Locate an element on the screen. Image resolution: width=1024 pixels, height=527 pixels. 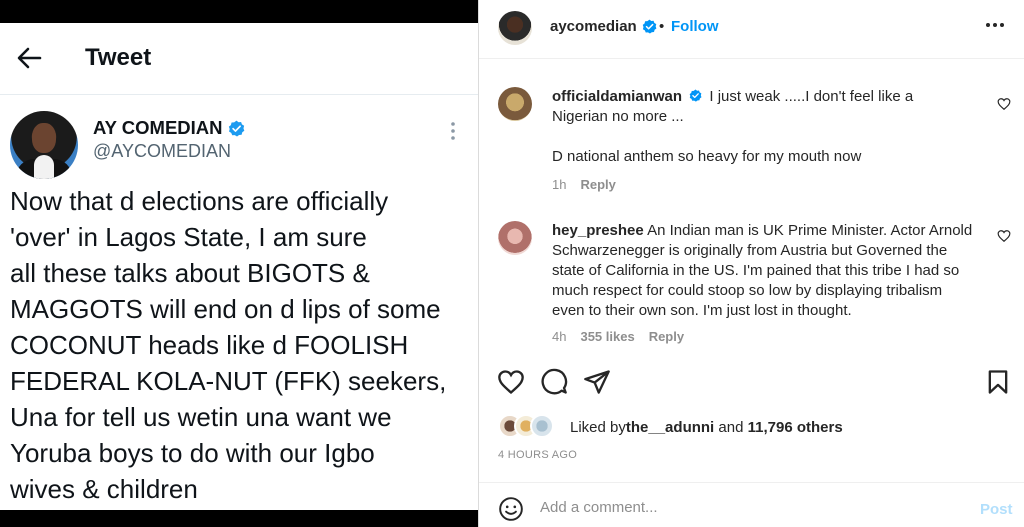
emoji-icon is located at coordinates (511, 509).